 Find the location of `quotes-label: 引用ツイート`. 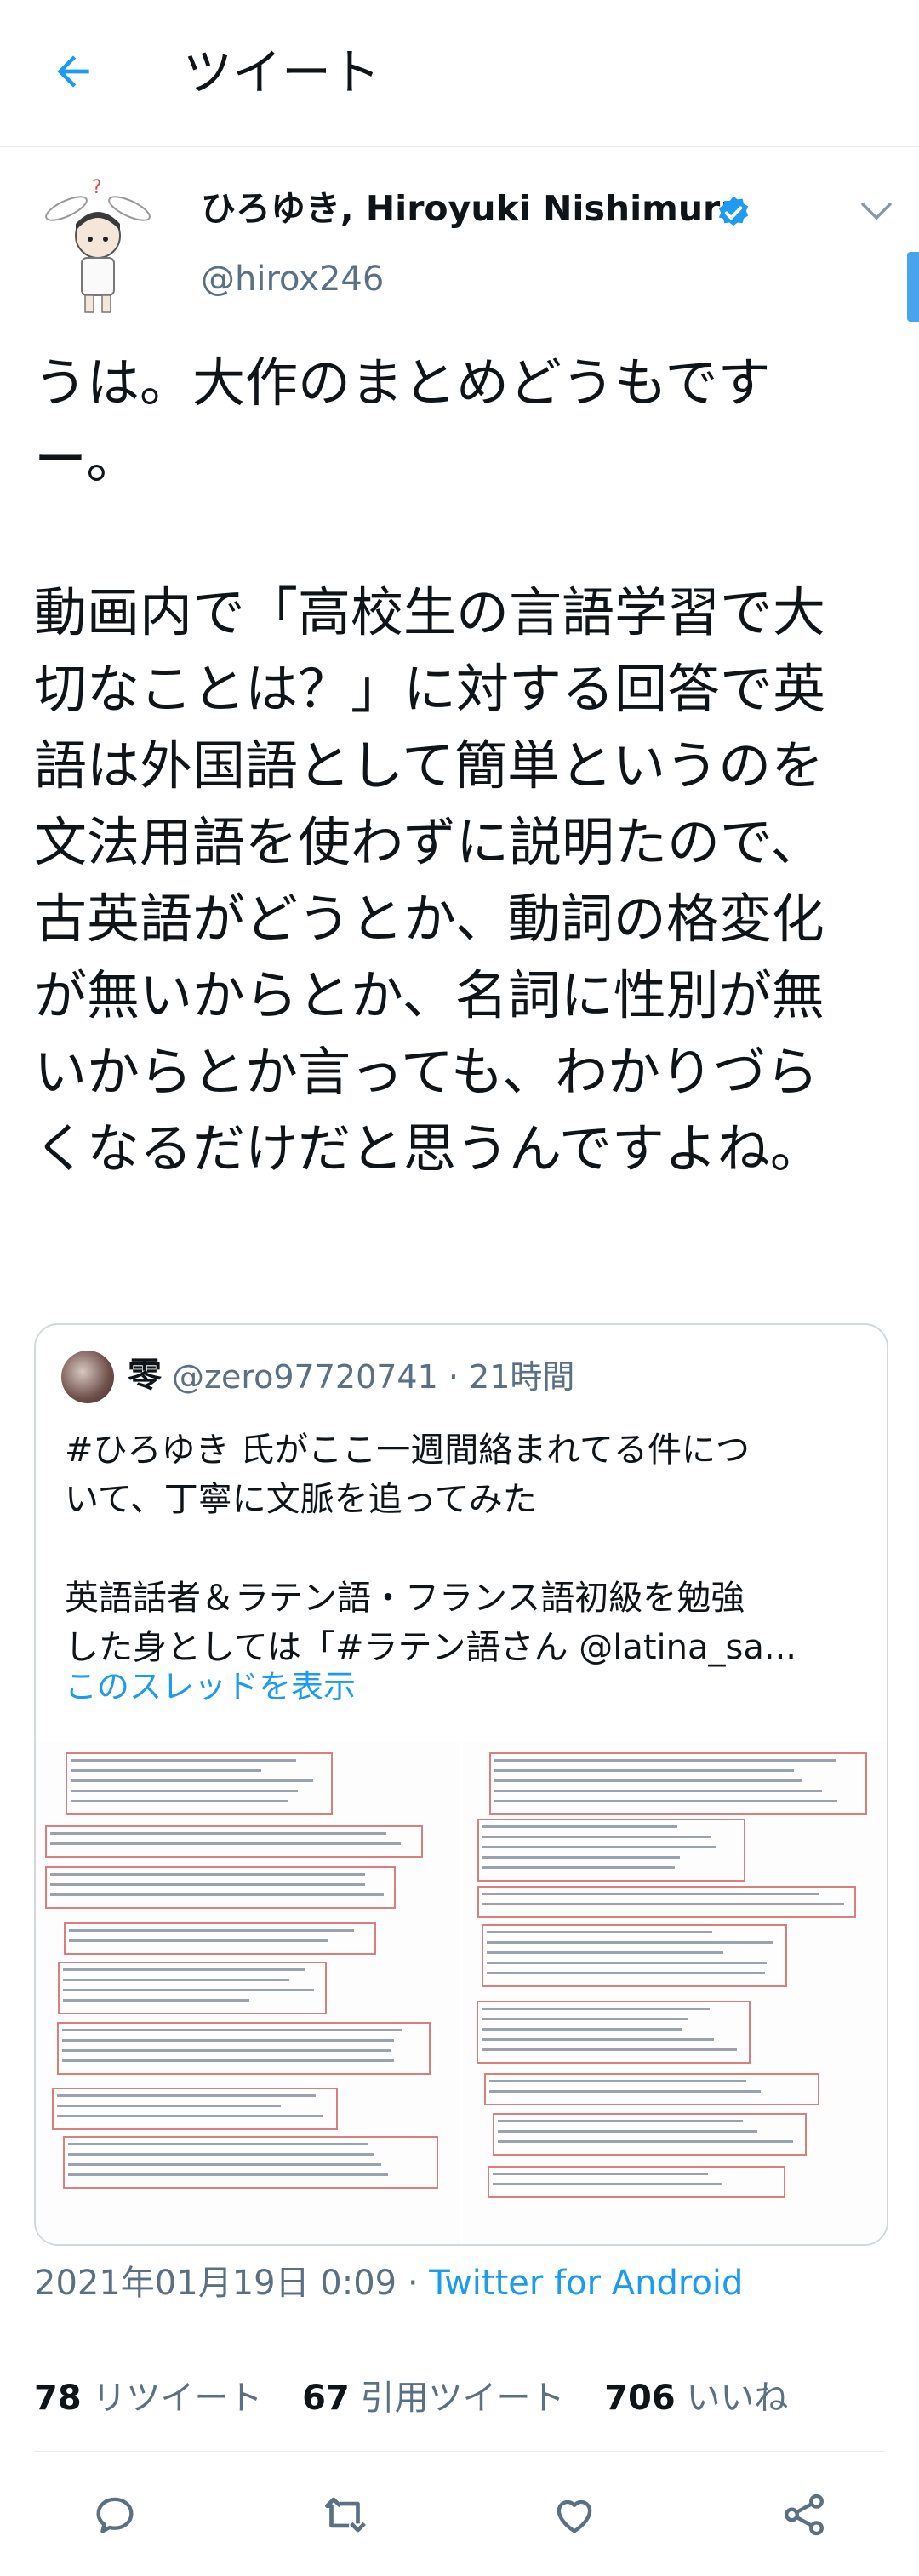

quotes-label: 引用ツイート is located at coordinates (463, 2398).